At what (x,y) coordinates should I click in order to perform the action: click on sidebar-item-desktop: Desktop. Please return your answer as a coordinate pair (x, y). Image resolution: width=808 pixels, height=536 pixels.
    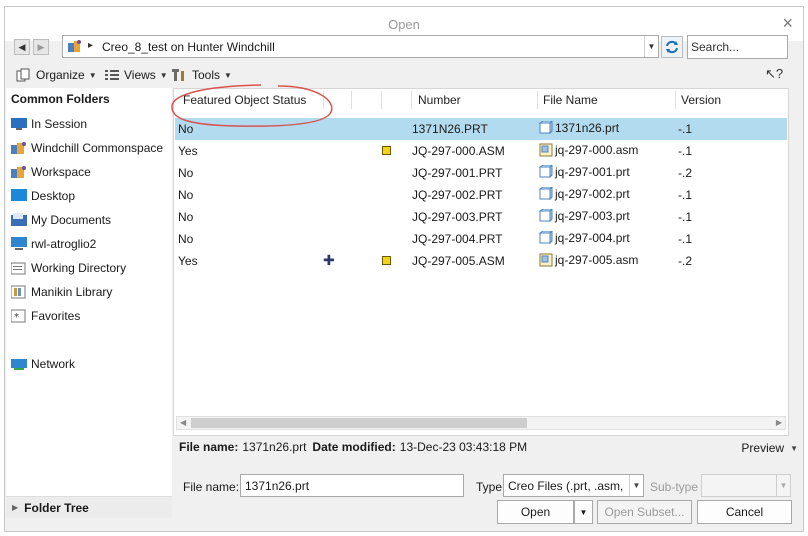
    Looking at the image, I should click on (43, 196).